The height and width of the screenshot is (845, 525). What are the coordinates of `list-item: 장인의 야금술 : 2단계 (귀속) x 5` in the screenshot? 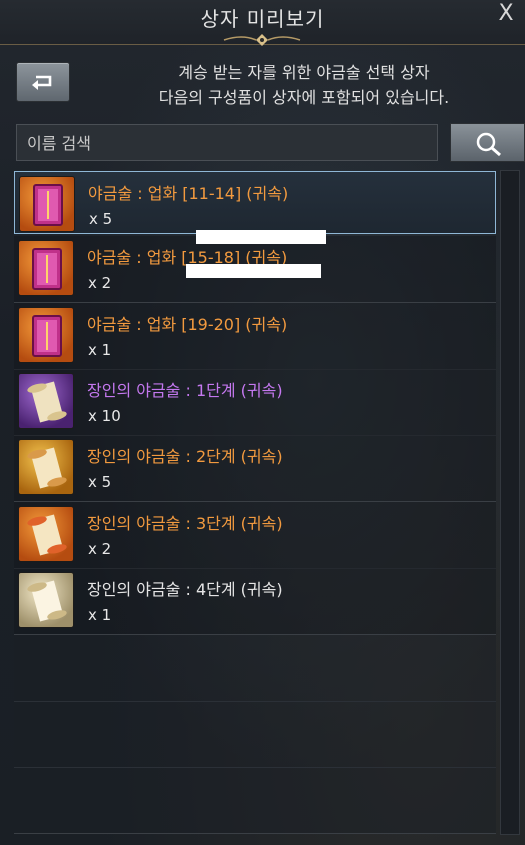 It's located at (255, 468).